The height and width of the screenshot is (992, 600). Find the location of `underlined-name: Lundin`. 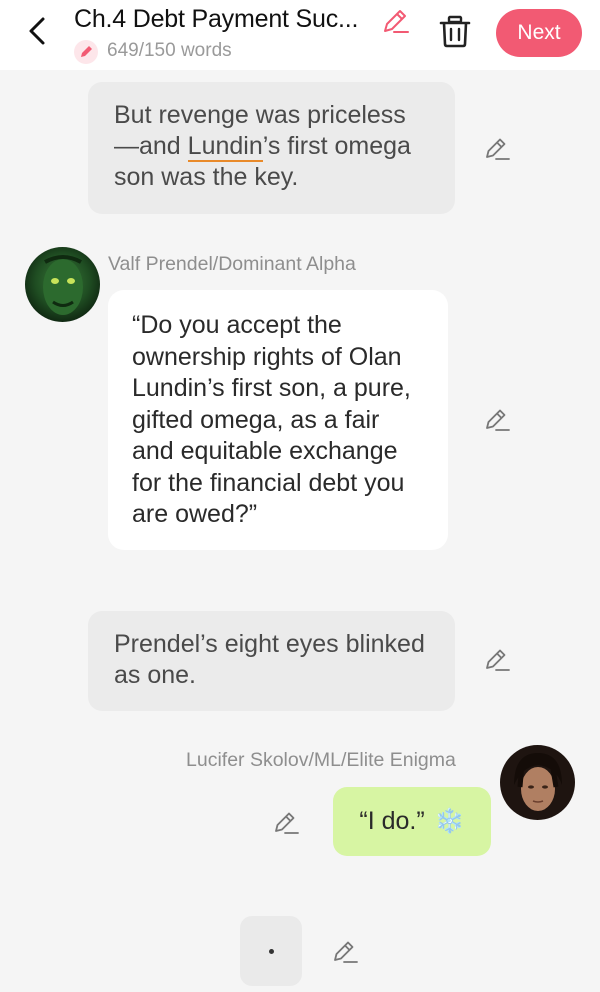

underlined-name: Lundin is located at coordinates (225, 147).